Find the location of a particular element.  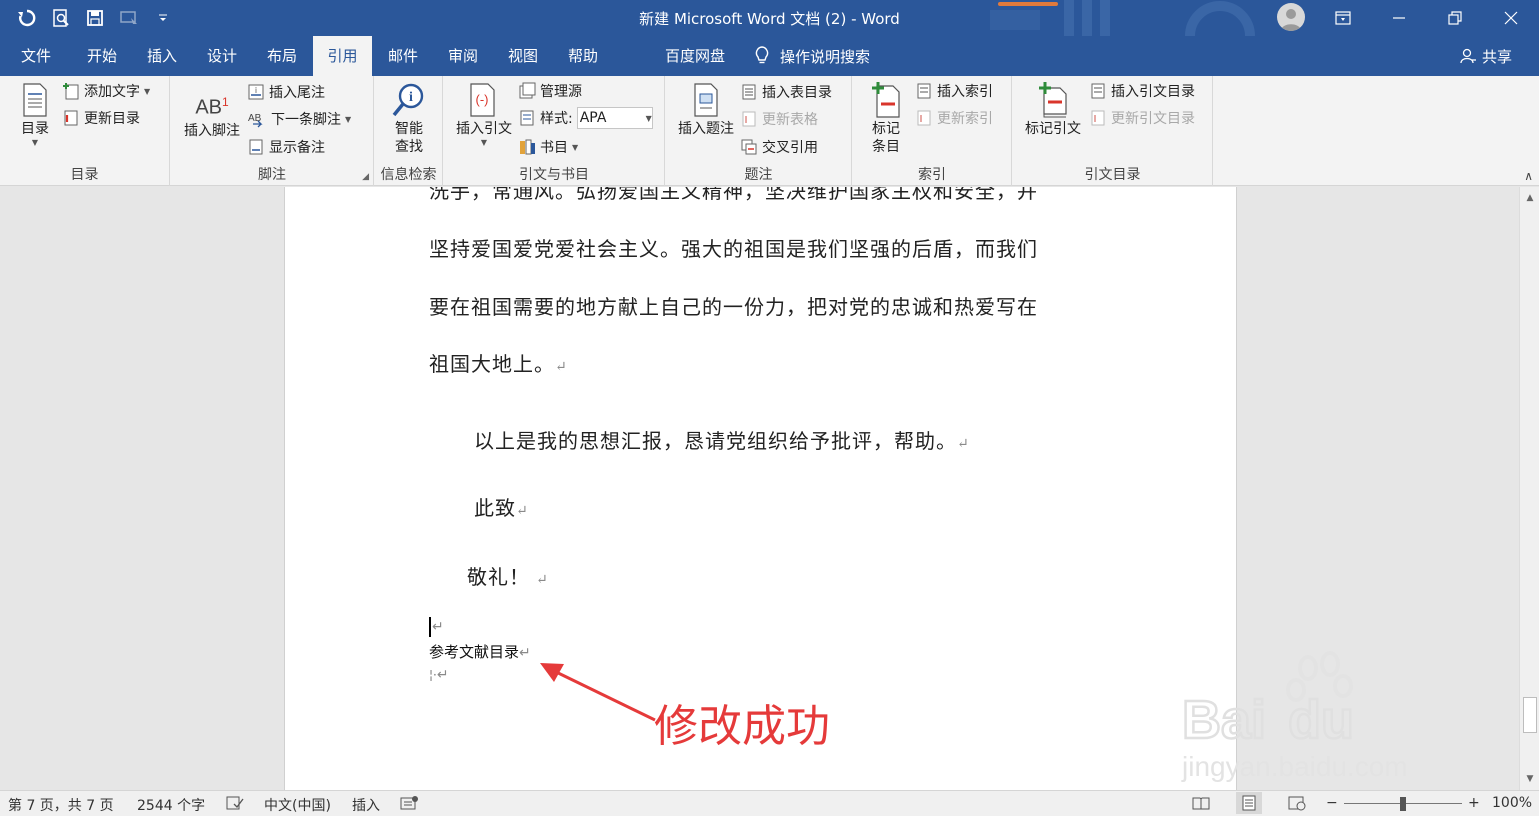

manage-sources-button: 管理源 is located at coordinates (550, 91).